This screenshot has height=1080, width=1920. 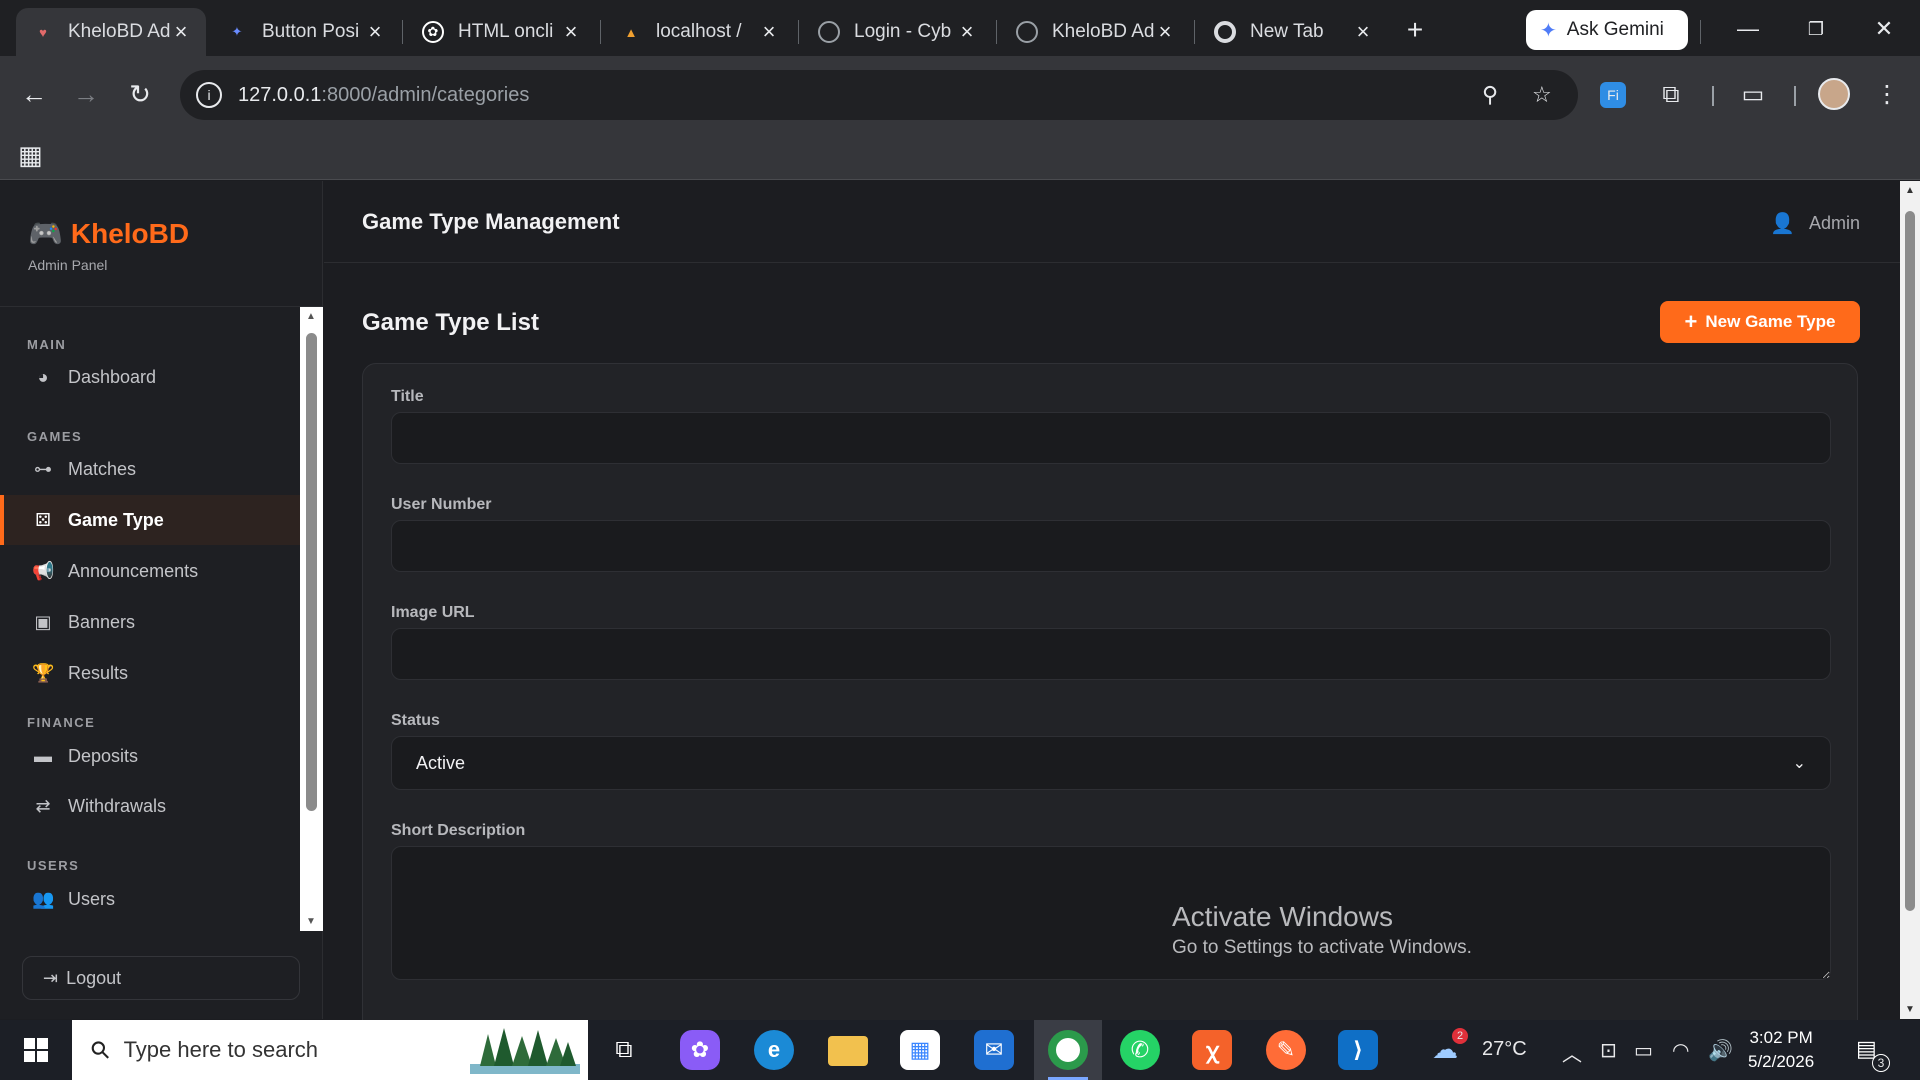 What do you see at coordinates (1680, 1050) in the screenshot?
I see `wifi-icon: ◠` at bounding box center [1680, 1050].